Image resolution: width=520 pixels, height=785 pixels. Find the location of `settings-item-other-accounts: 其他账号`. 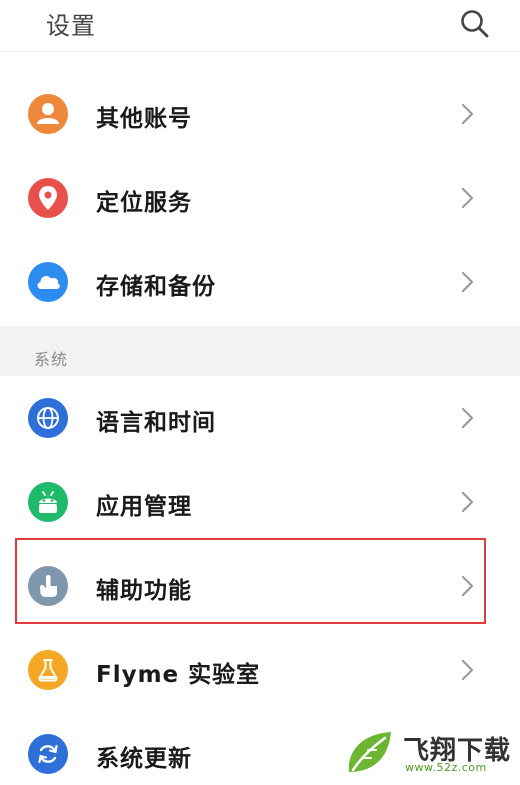

settings-item-other-accounts: 其他账号 is located at coordinates (260, 114).